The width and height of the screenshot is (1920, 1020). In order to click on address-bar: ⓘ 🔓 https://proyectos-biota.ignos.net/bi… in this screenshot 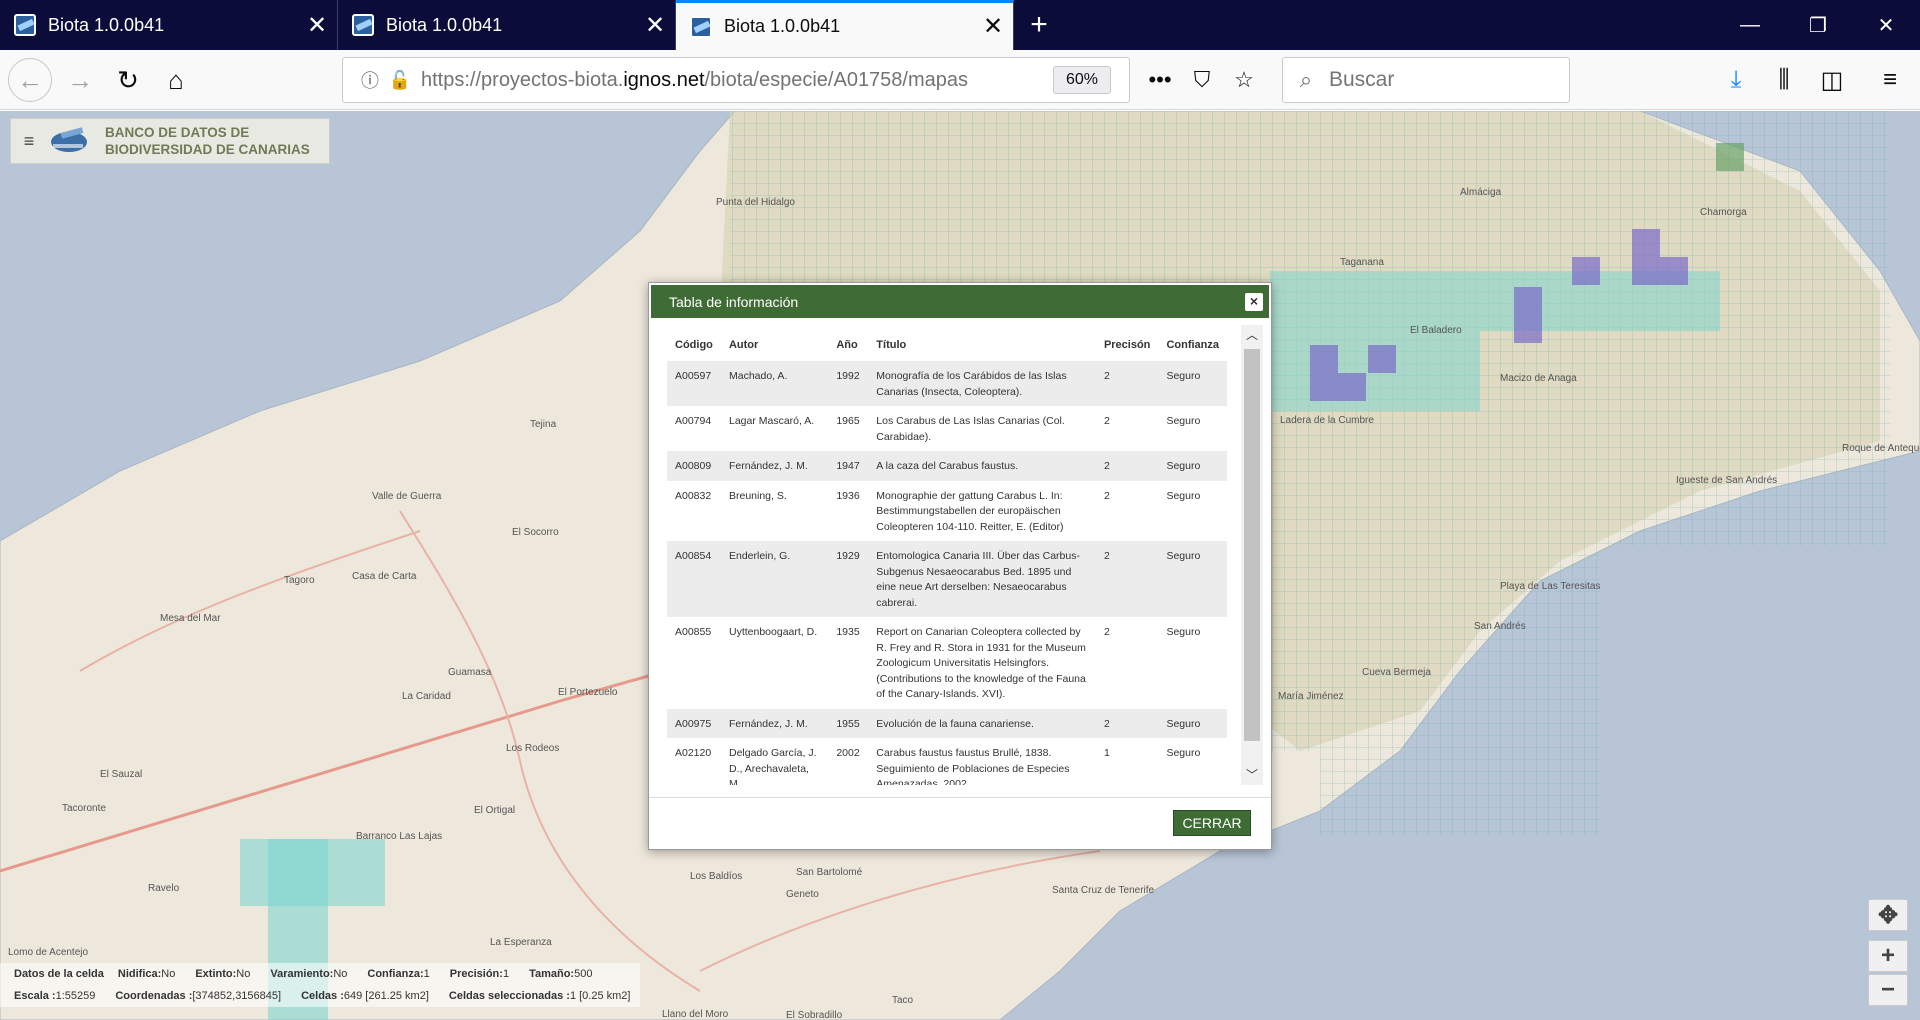, I will do `click(736, 80)`.